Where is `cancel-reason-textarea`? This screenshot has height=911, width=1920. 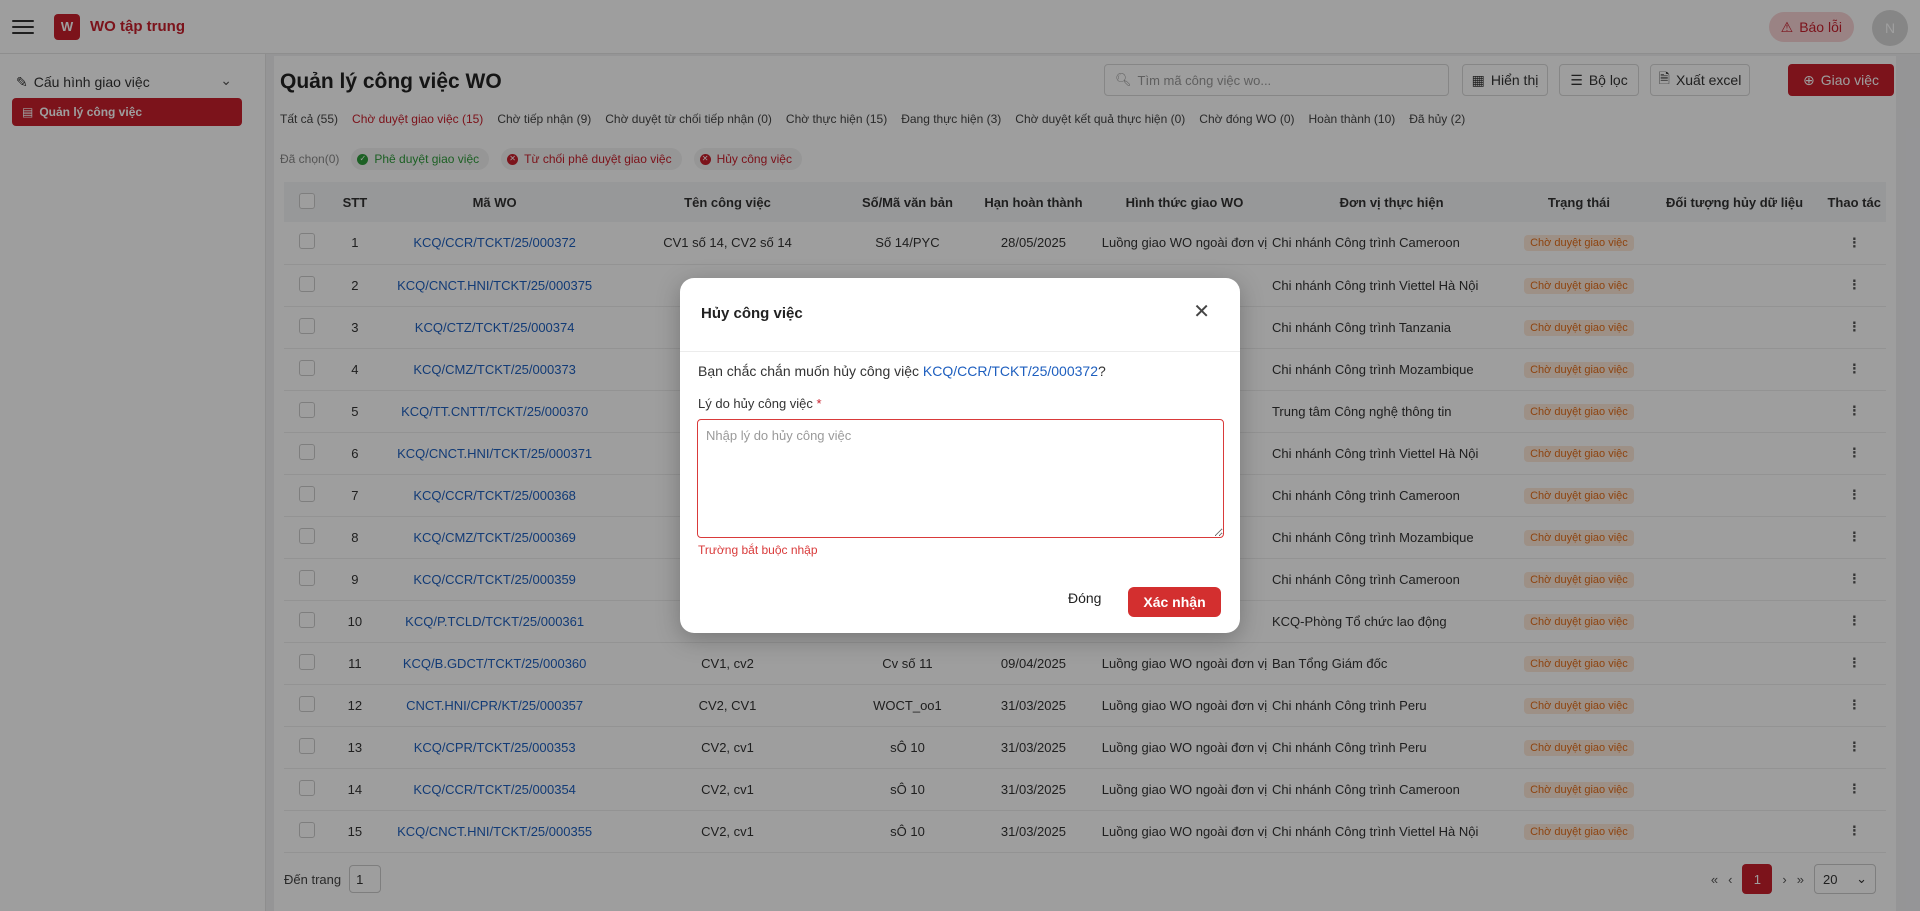 cancel-reason-textarea is located at coordinates (960, 478).